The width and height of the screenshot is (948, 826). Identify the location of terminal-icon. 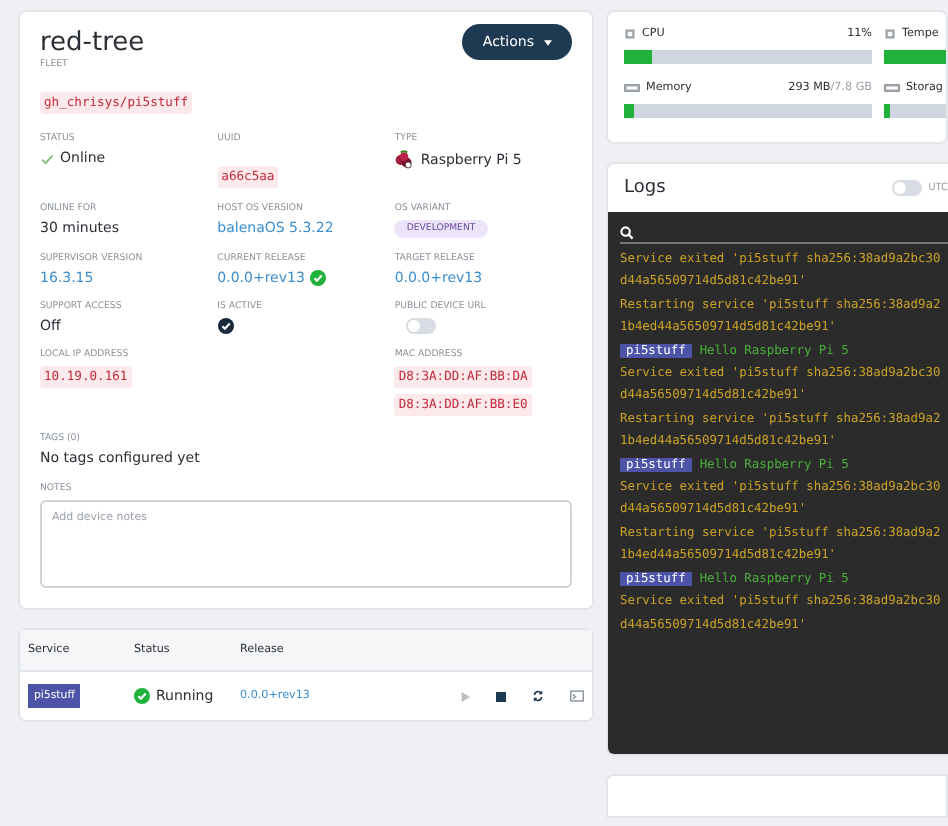
(577, 696).